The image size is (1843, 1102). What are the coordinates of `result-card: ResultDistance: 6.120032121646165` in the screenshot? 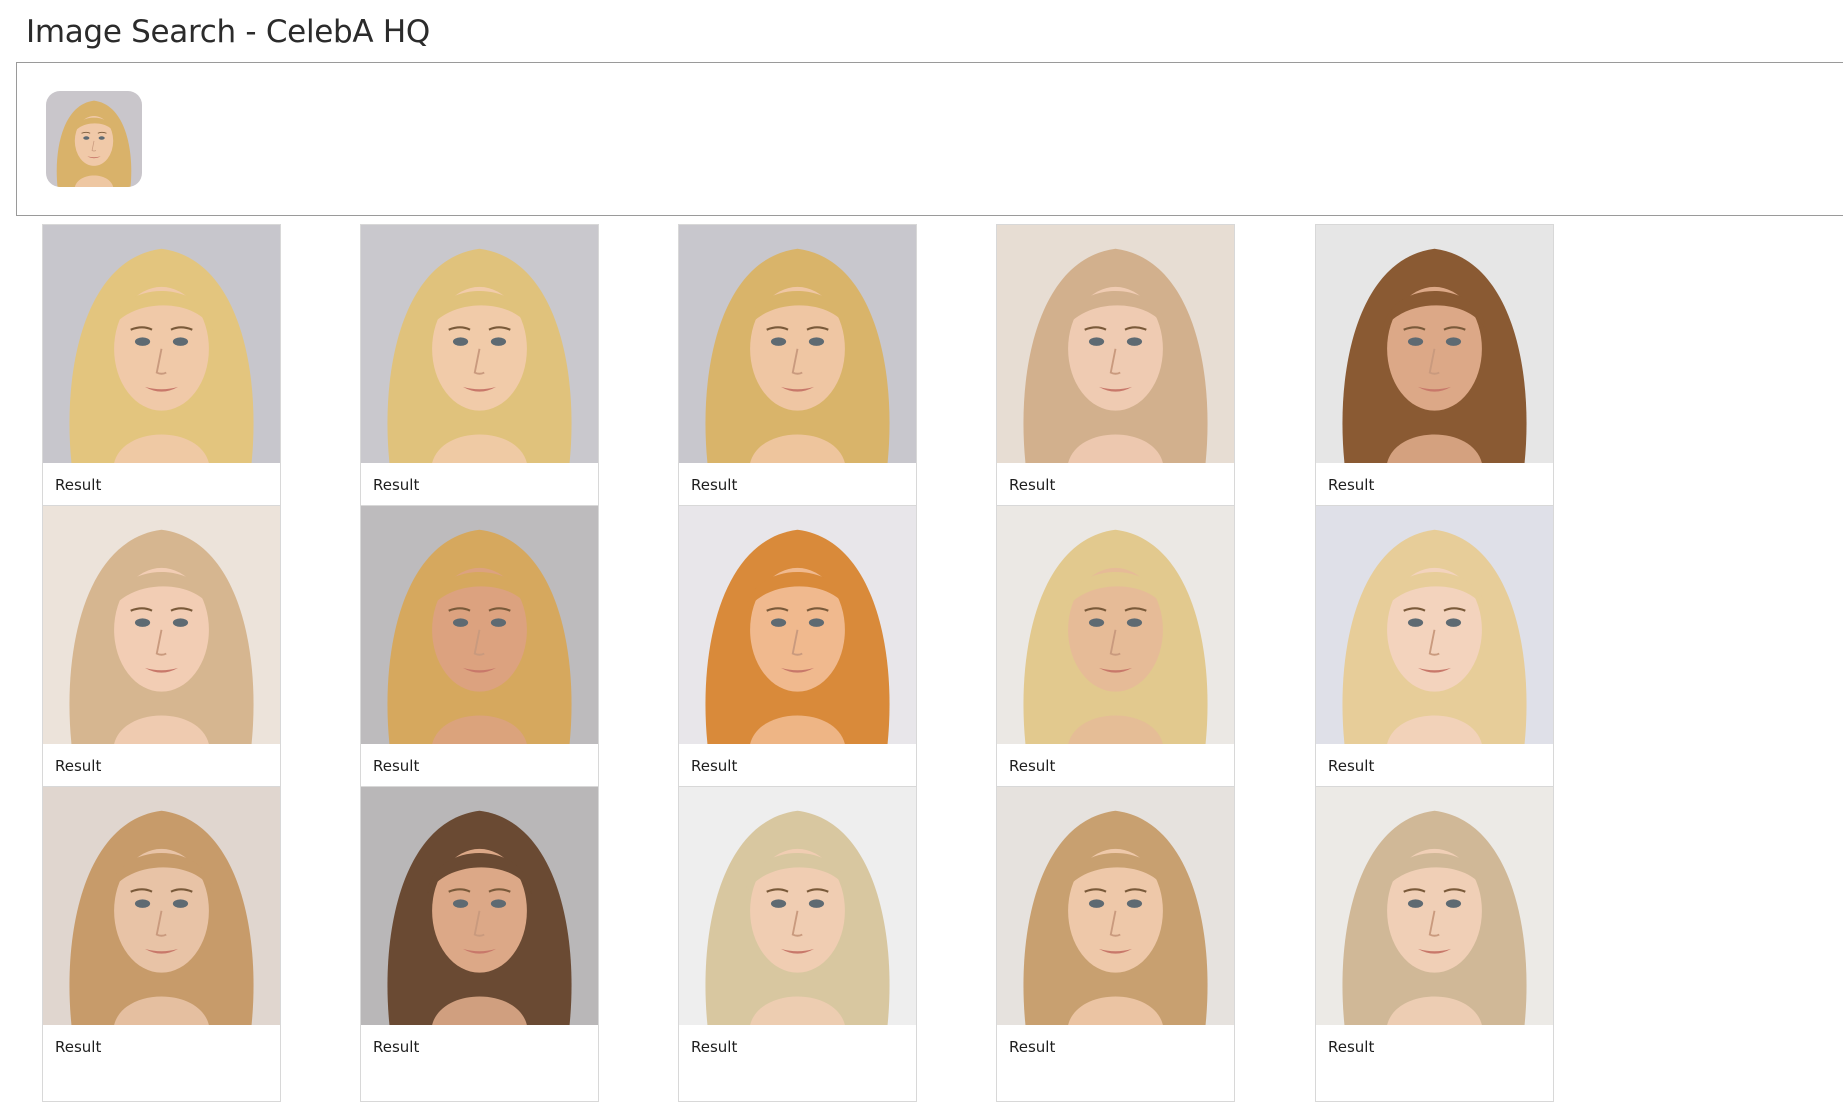 It's located at (797, 663).